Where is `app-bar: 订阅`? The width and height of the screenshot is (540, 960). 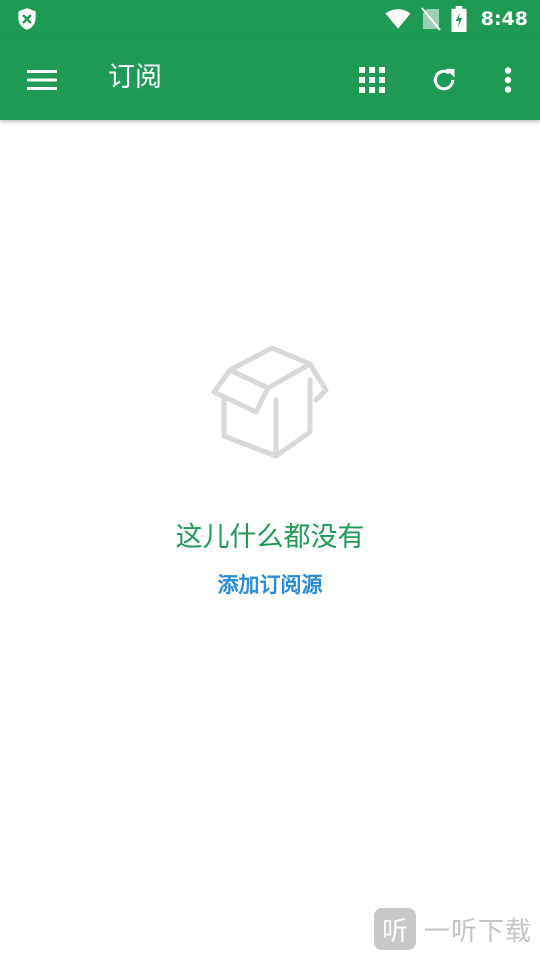
app-bar: 订阅 is located at coordinates (270, 79).